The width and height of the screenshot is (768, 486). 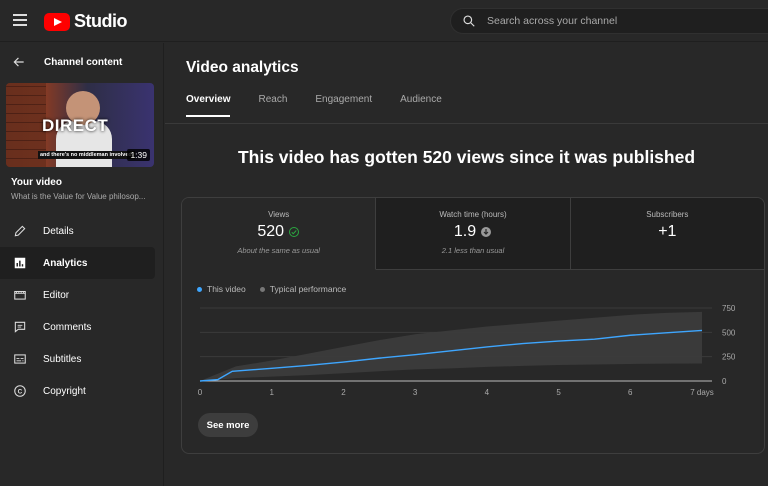 What do you see at coordinates (271, 231) in the screenshot?
I see `metric-value: 520` at bounding box center [271, 231].